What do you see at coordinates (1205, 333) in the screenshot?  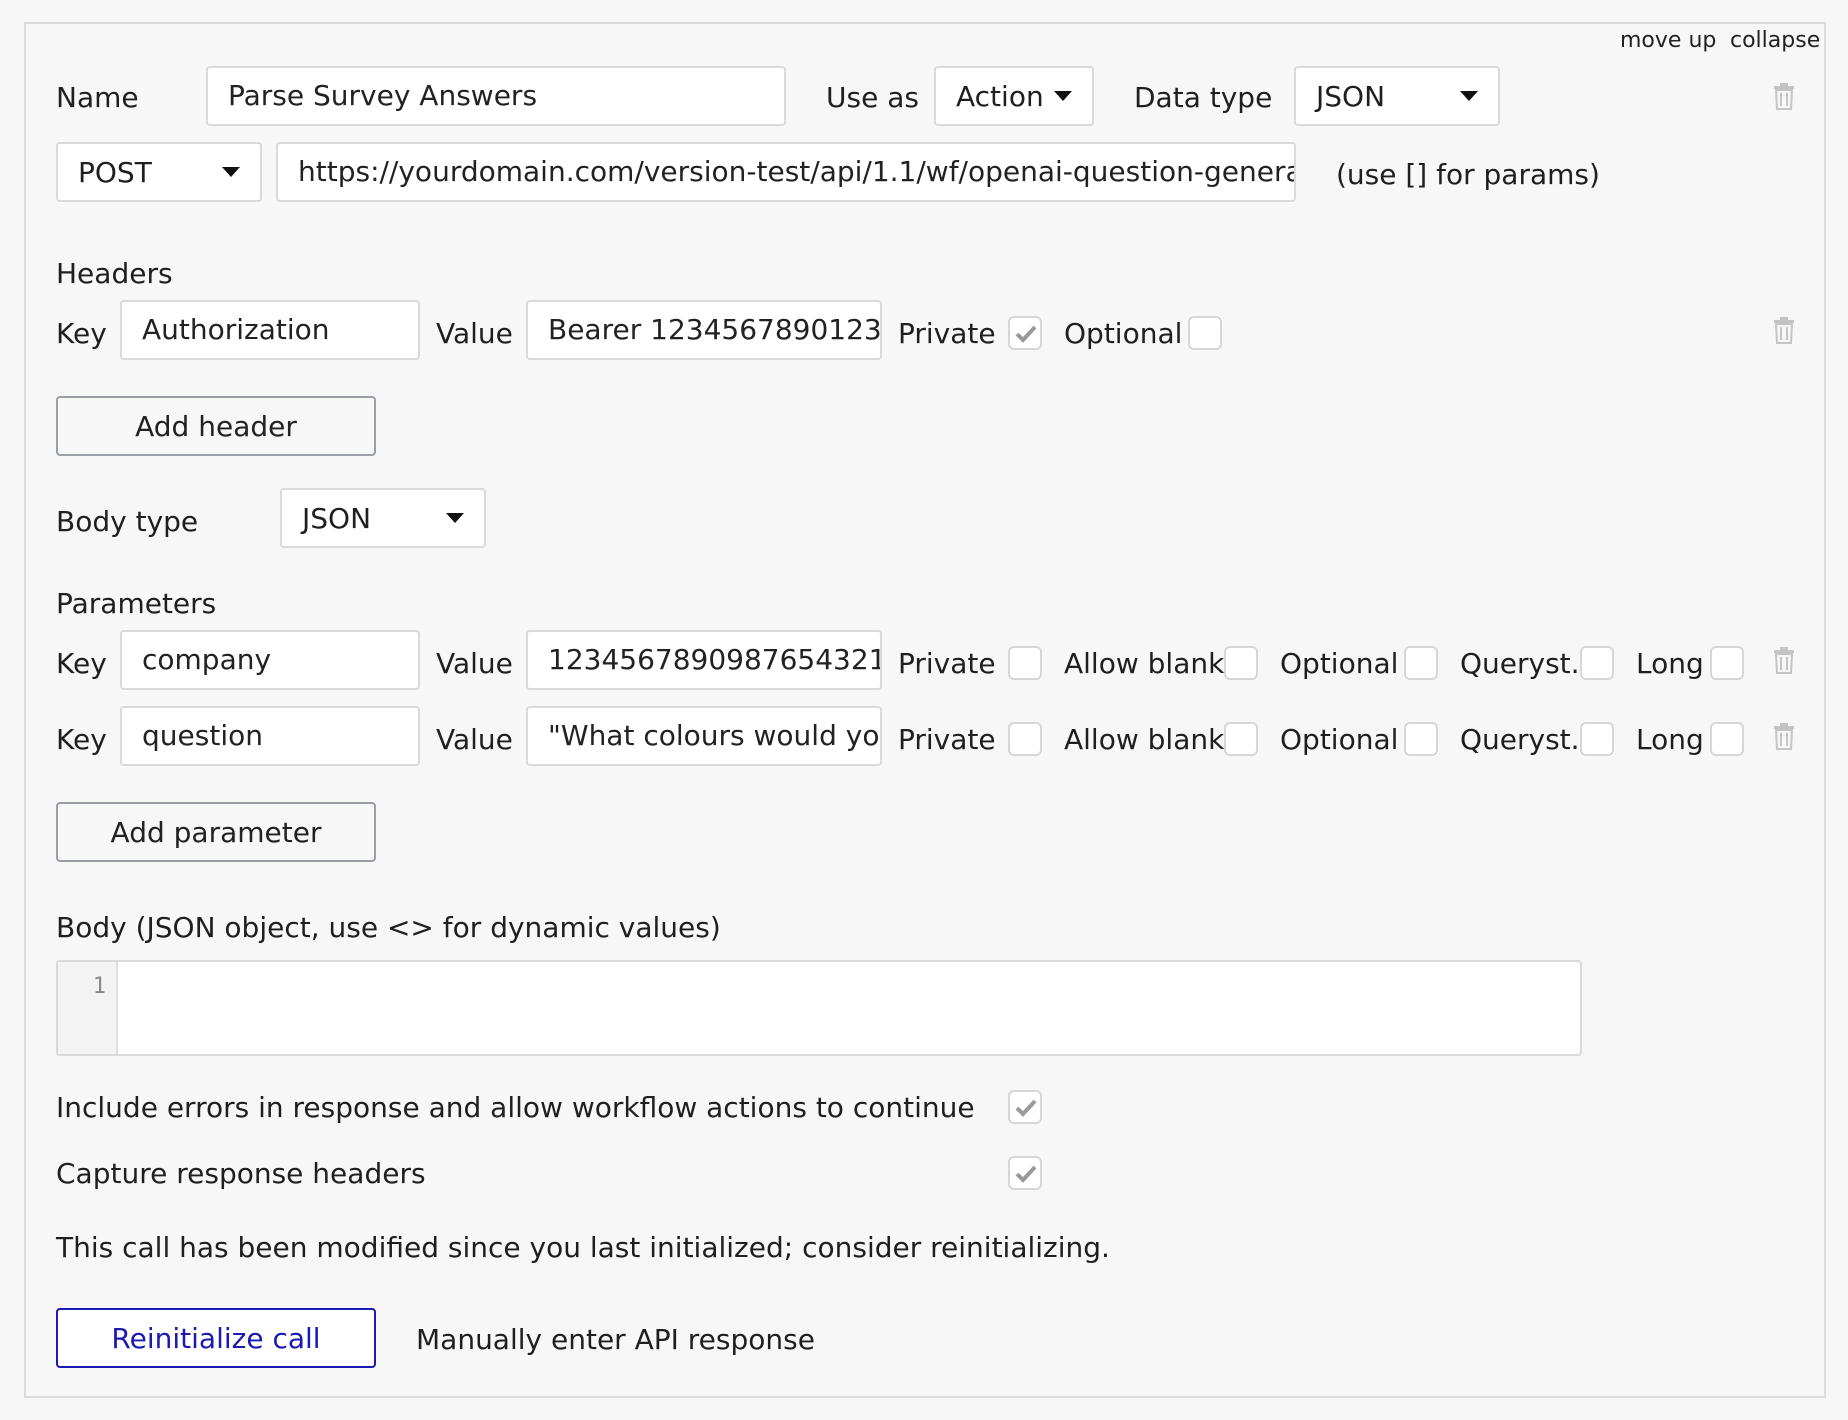 I see `header-optional-checkbox` at bounding box center [1205, 333].